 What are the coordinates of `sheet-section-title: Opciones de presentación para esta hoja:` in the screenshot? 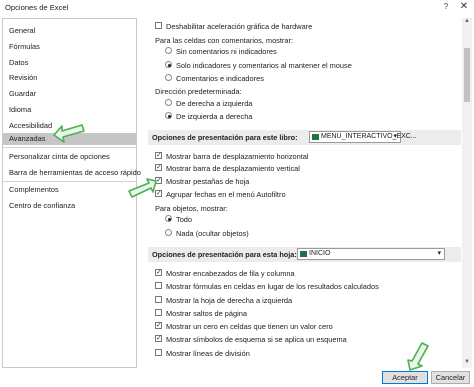 It's located at (224, 254).